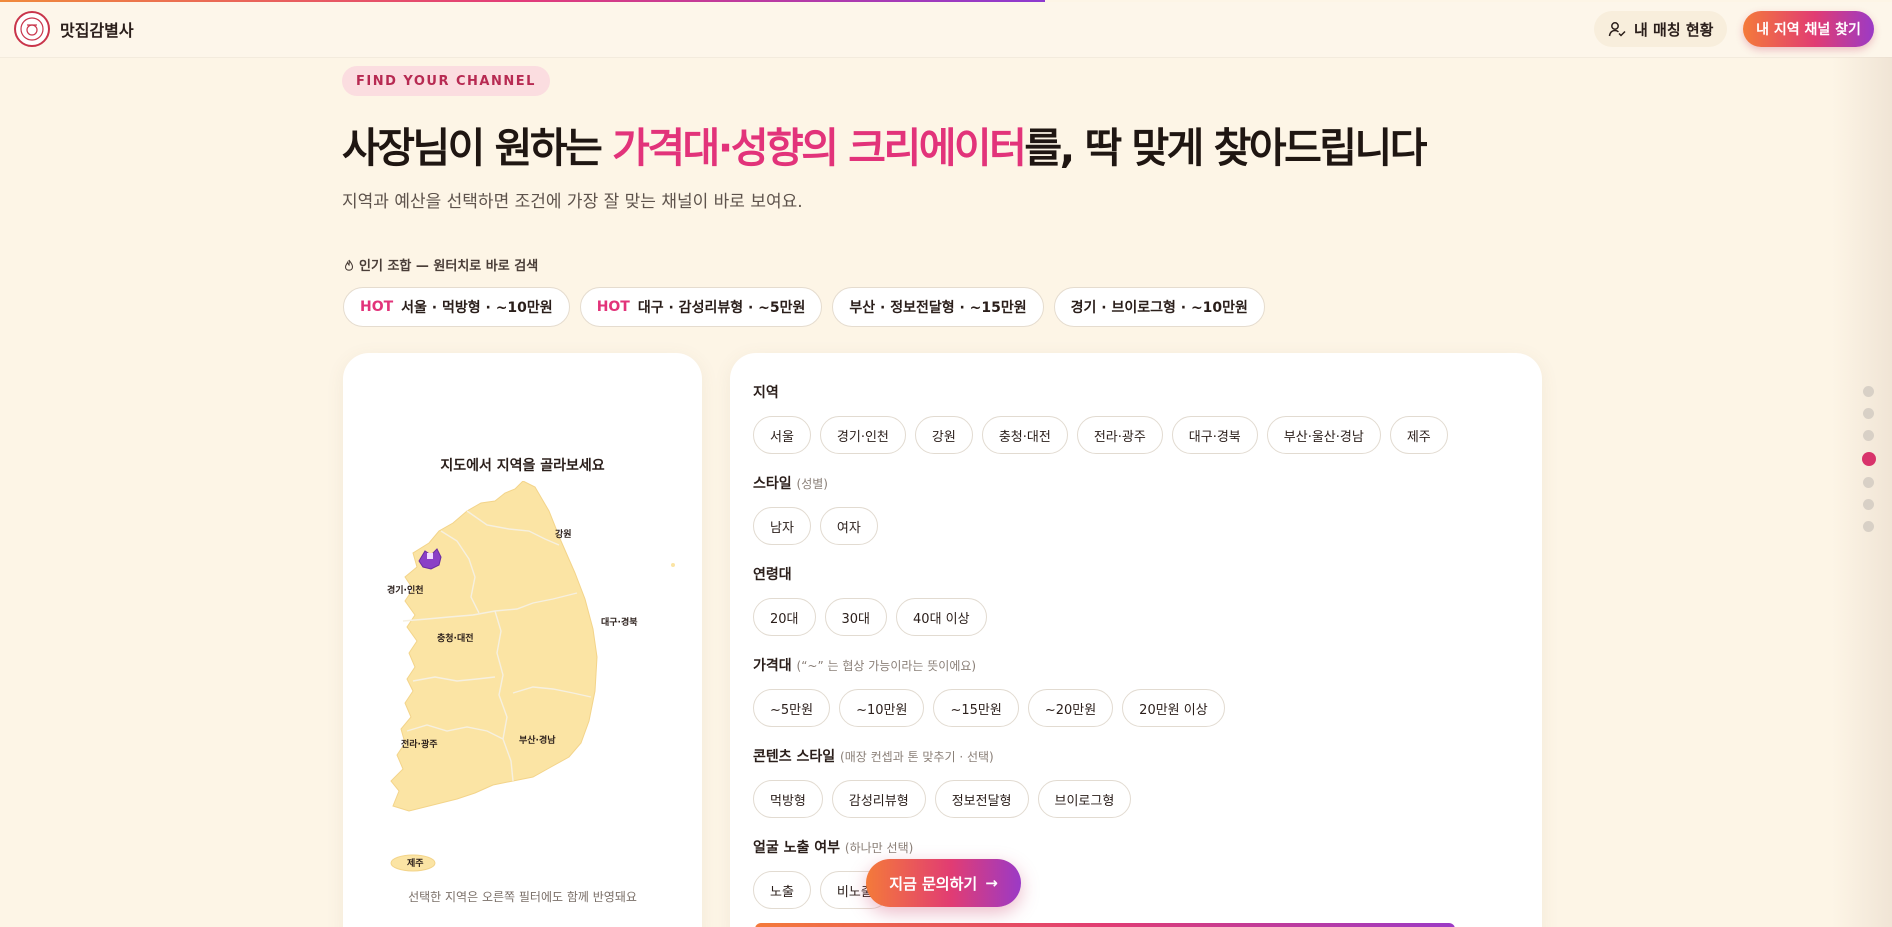 This screenshot has width=1892, height=927. What do you see at coordinates (721, 308) in the screenshot?
I see `preset-label: 대구 · 감성리뷰형 · ~5만원` at bounding box center [721, 308].